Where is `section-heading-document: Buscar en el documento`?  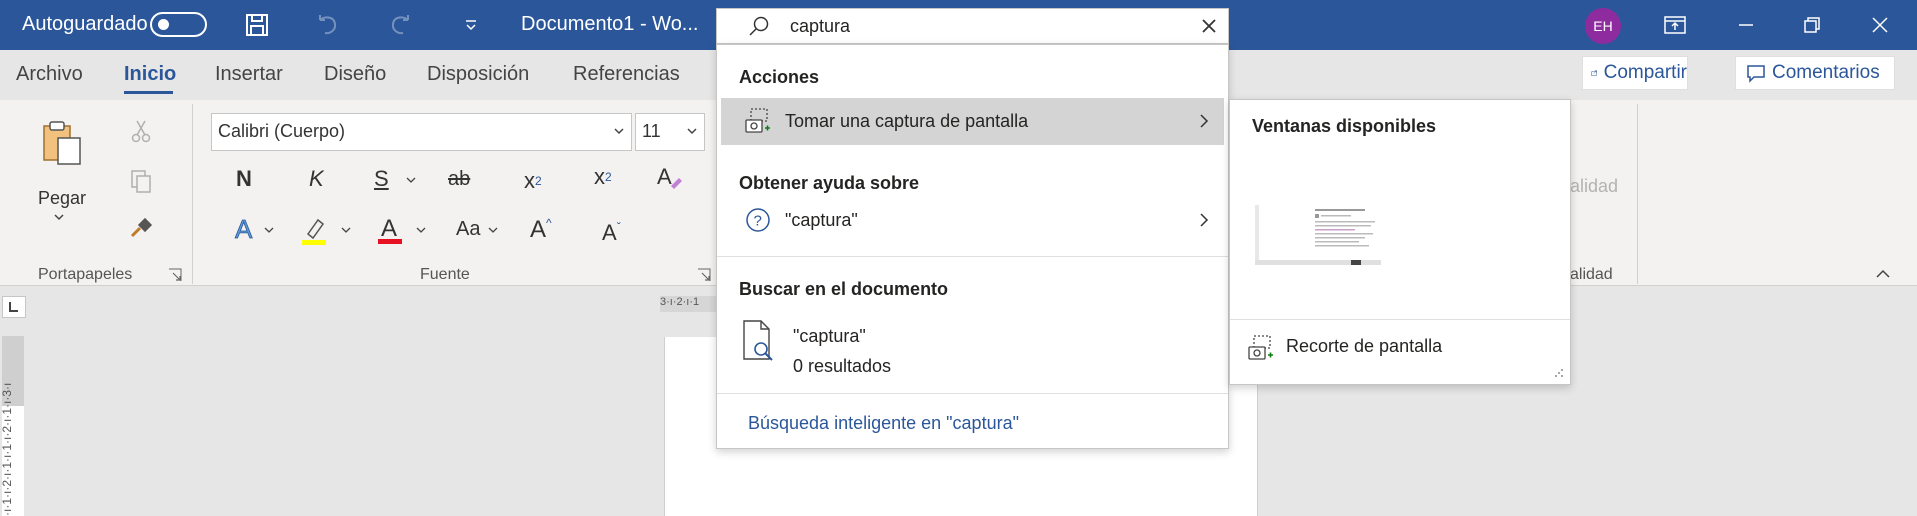
section-heading-document: Buscar en el documento is located at coordinates (844, 289).